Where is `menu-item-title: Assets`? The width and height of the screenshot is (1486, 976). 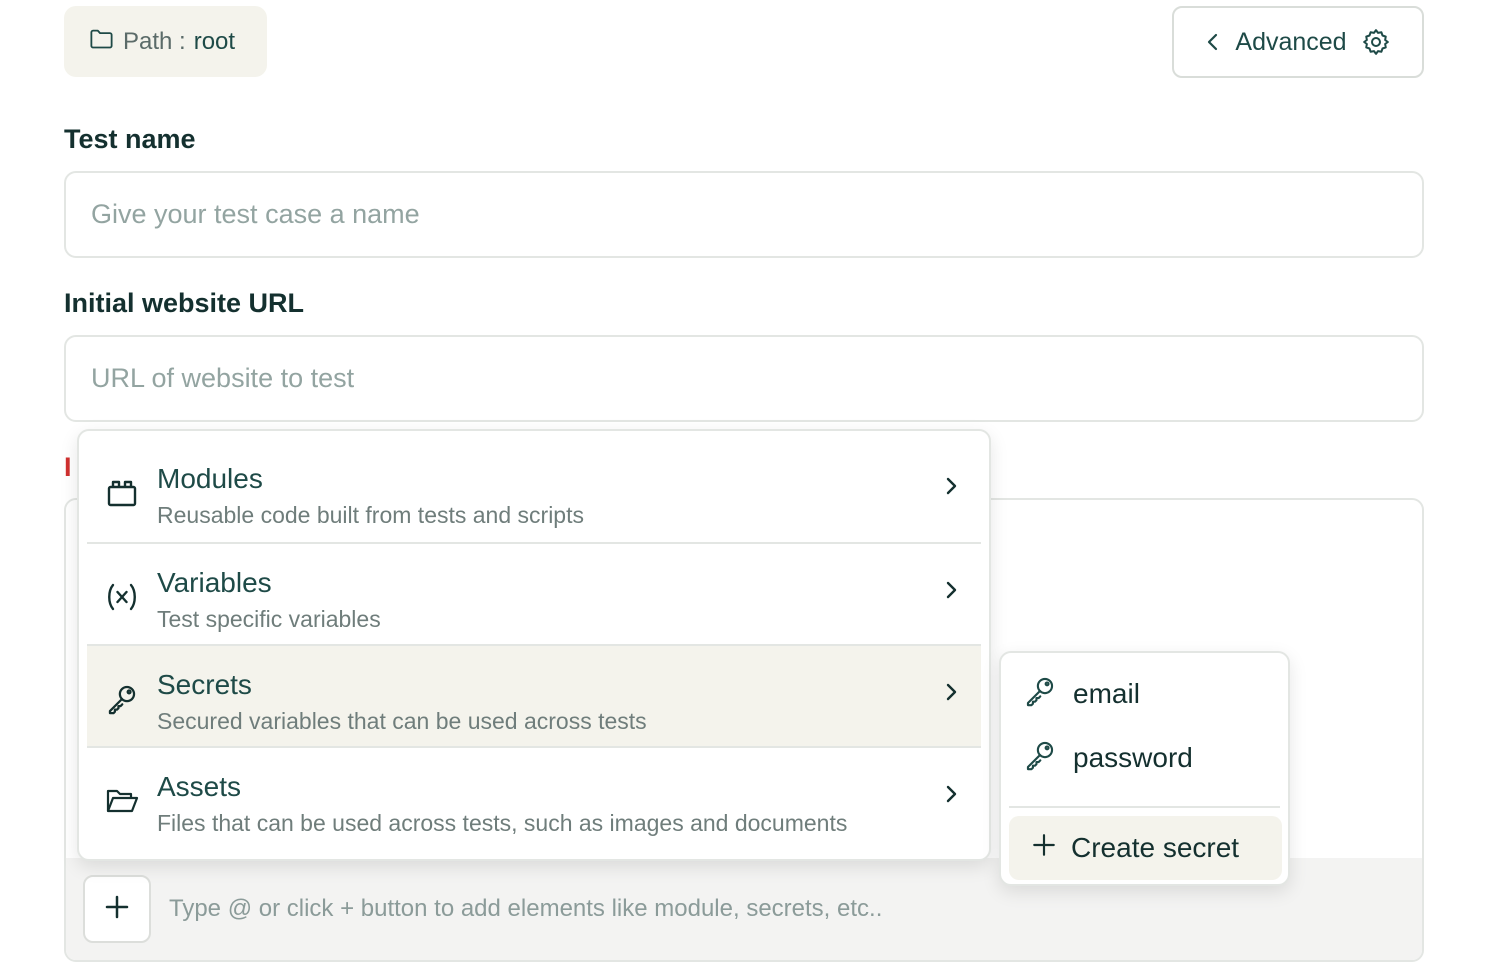
menu-item-title: Assets is located at coordinates (199, 786).